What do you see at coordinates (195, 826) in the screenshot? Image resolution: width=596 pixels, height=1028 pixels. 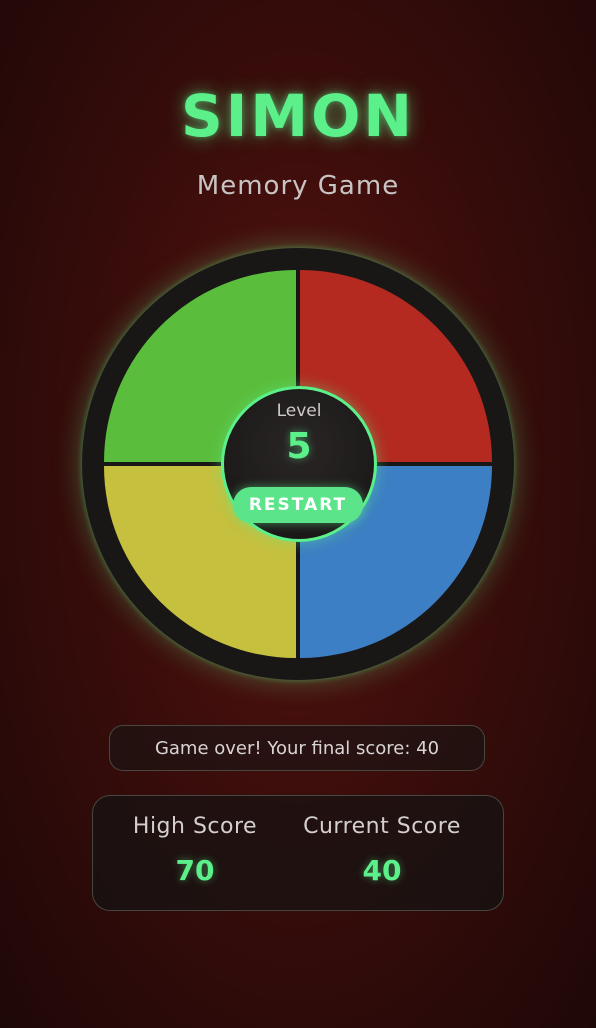 I see `high-score-label: High Score` at bounding box center [195, 826].